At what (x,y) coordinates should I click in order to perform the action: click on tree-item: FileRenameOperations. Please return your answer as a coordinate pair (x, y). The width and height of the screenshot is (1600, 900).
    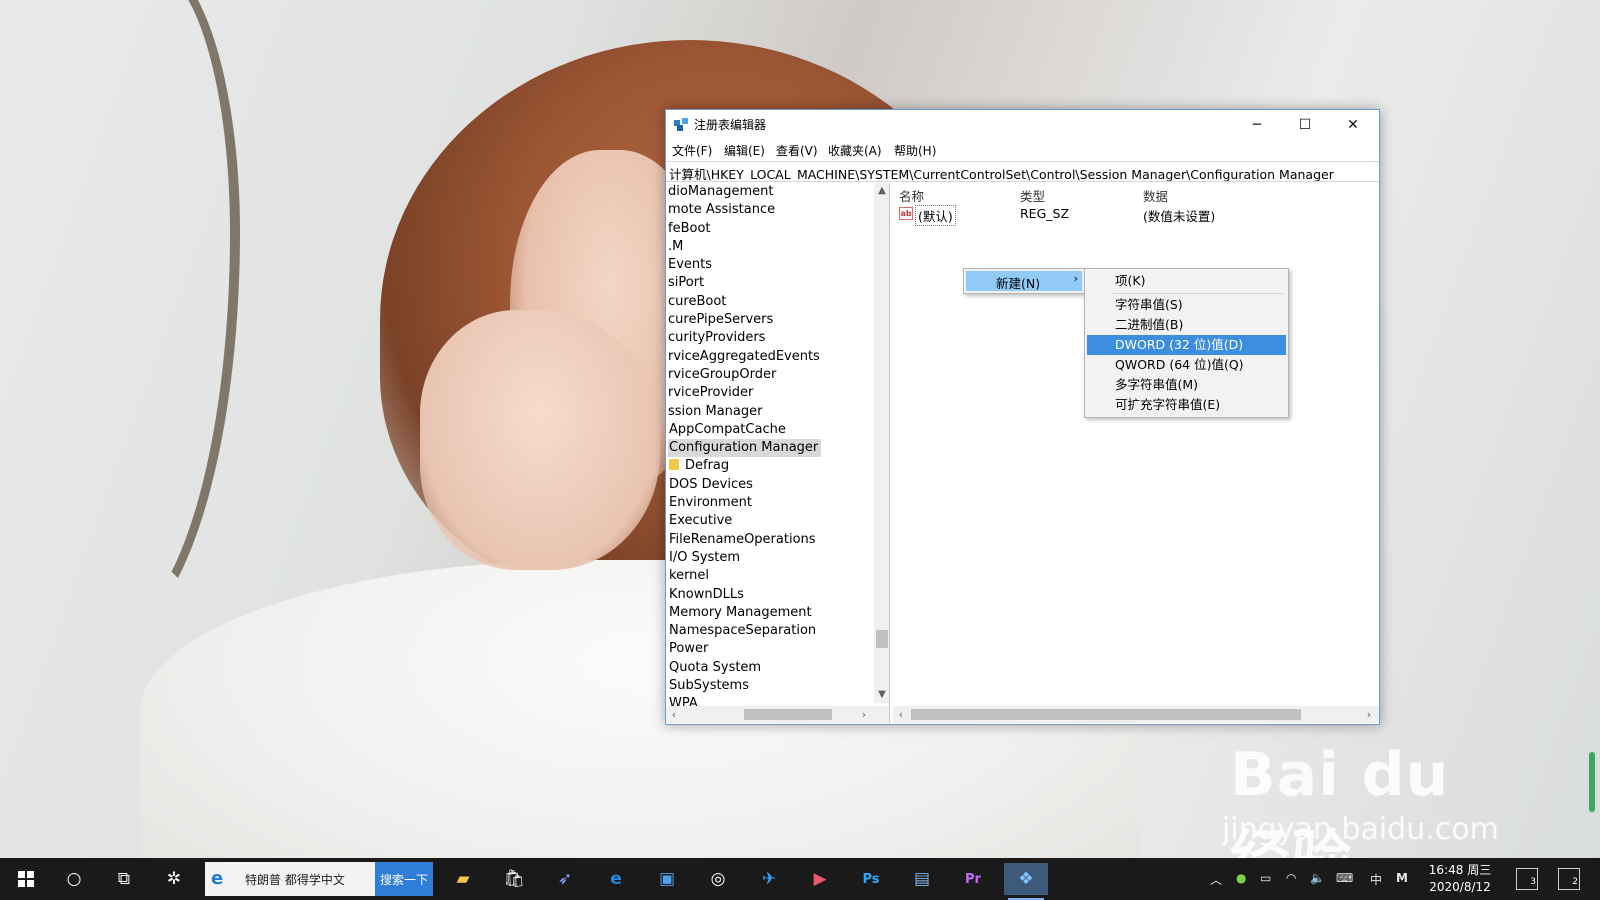
    Looking at the image, I should click on (768, 540).